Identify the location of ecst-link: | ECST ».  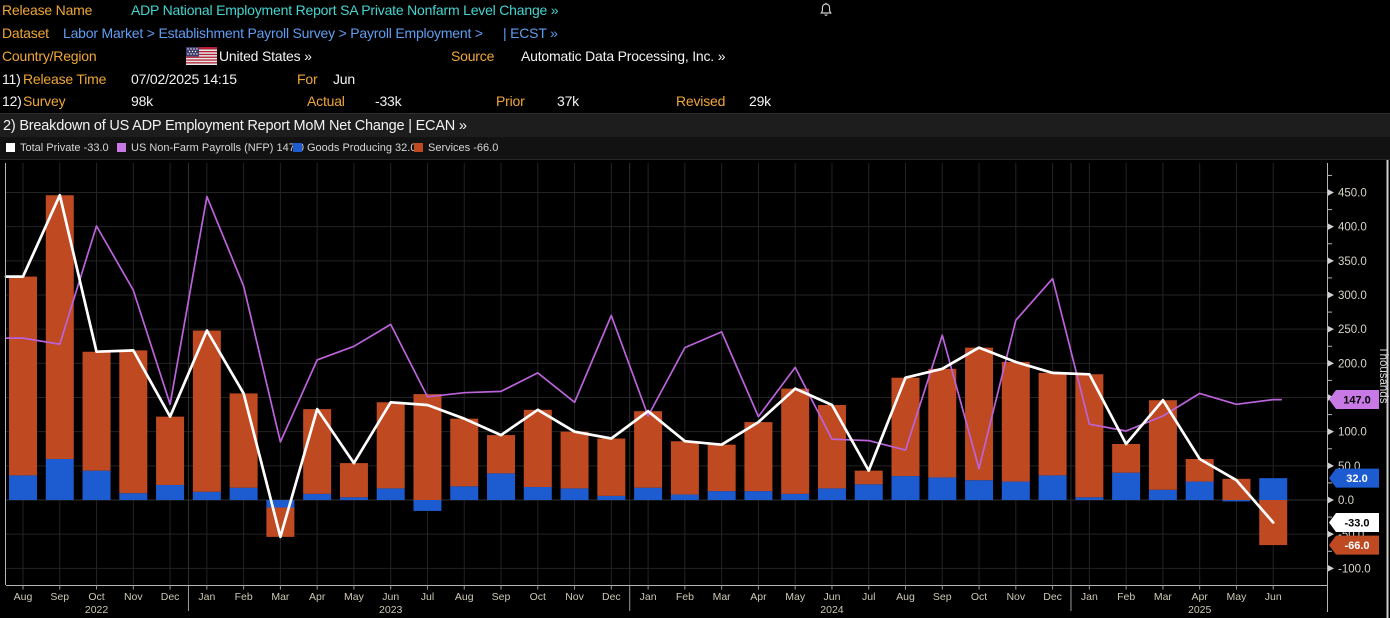
(530, 33).